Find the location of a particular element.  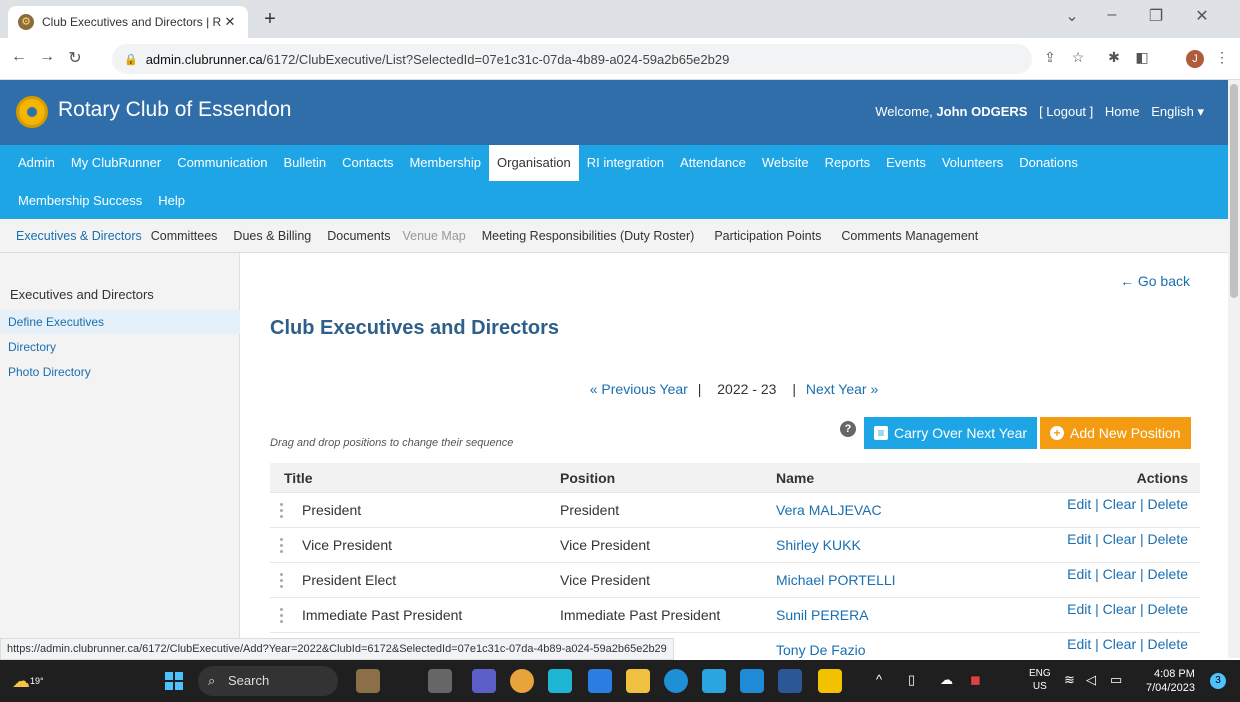

file-explorer-icon is located at coordinates (638, 681).